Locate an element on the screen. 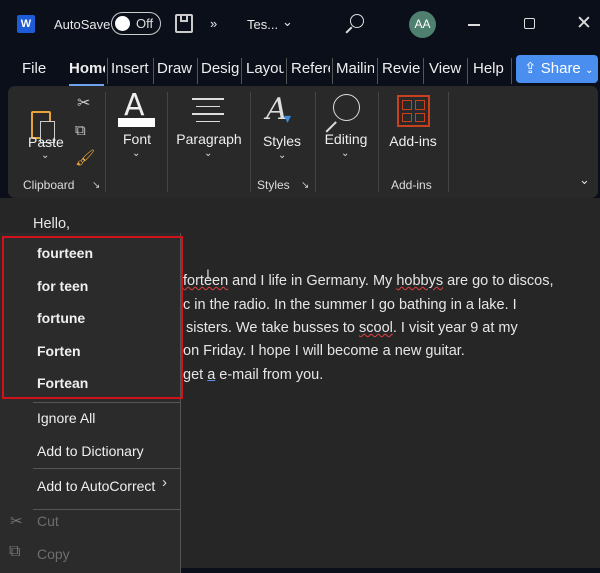 Image resolution: width=600 pixels, height=573 pixels. suggestion-item: Forten is located at coordinates (59, 351).